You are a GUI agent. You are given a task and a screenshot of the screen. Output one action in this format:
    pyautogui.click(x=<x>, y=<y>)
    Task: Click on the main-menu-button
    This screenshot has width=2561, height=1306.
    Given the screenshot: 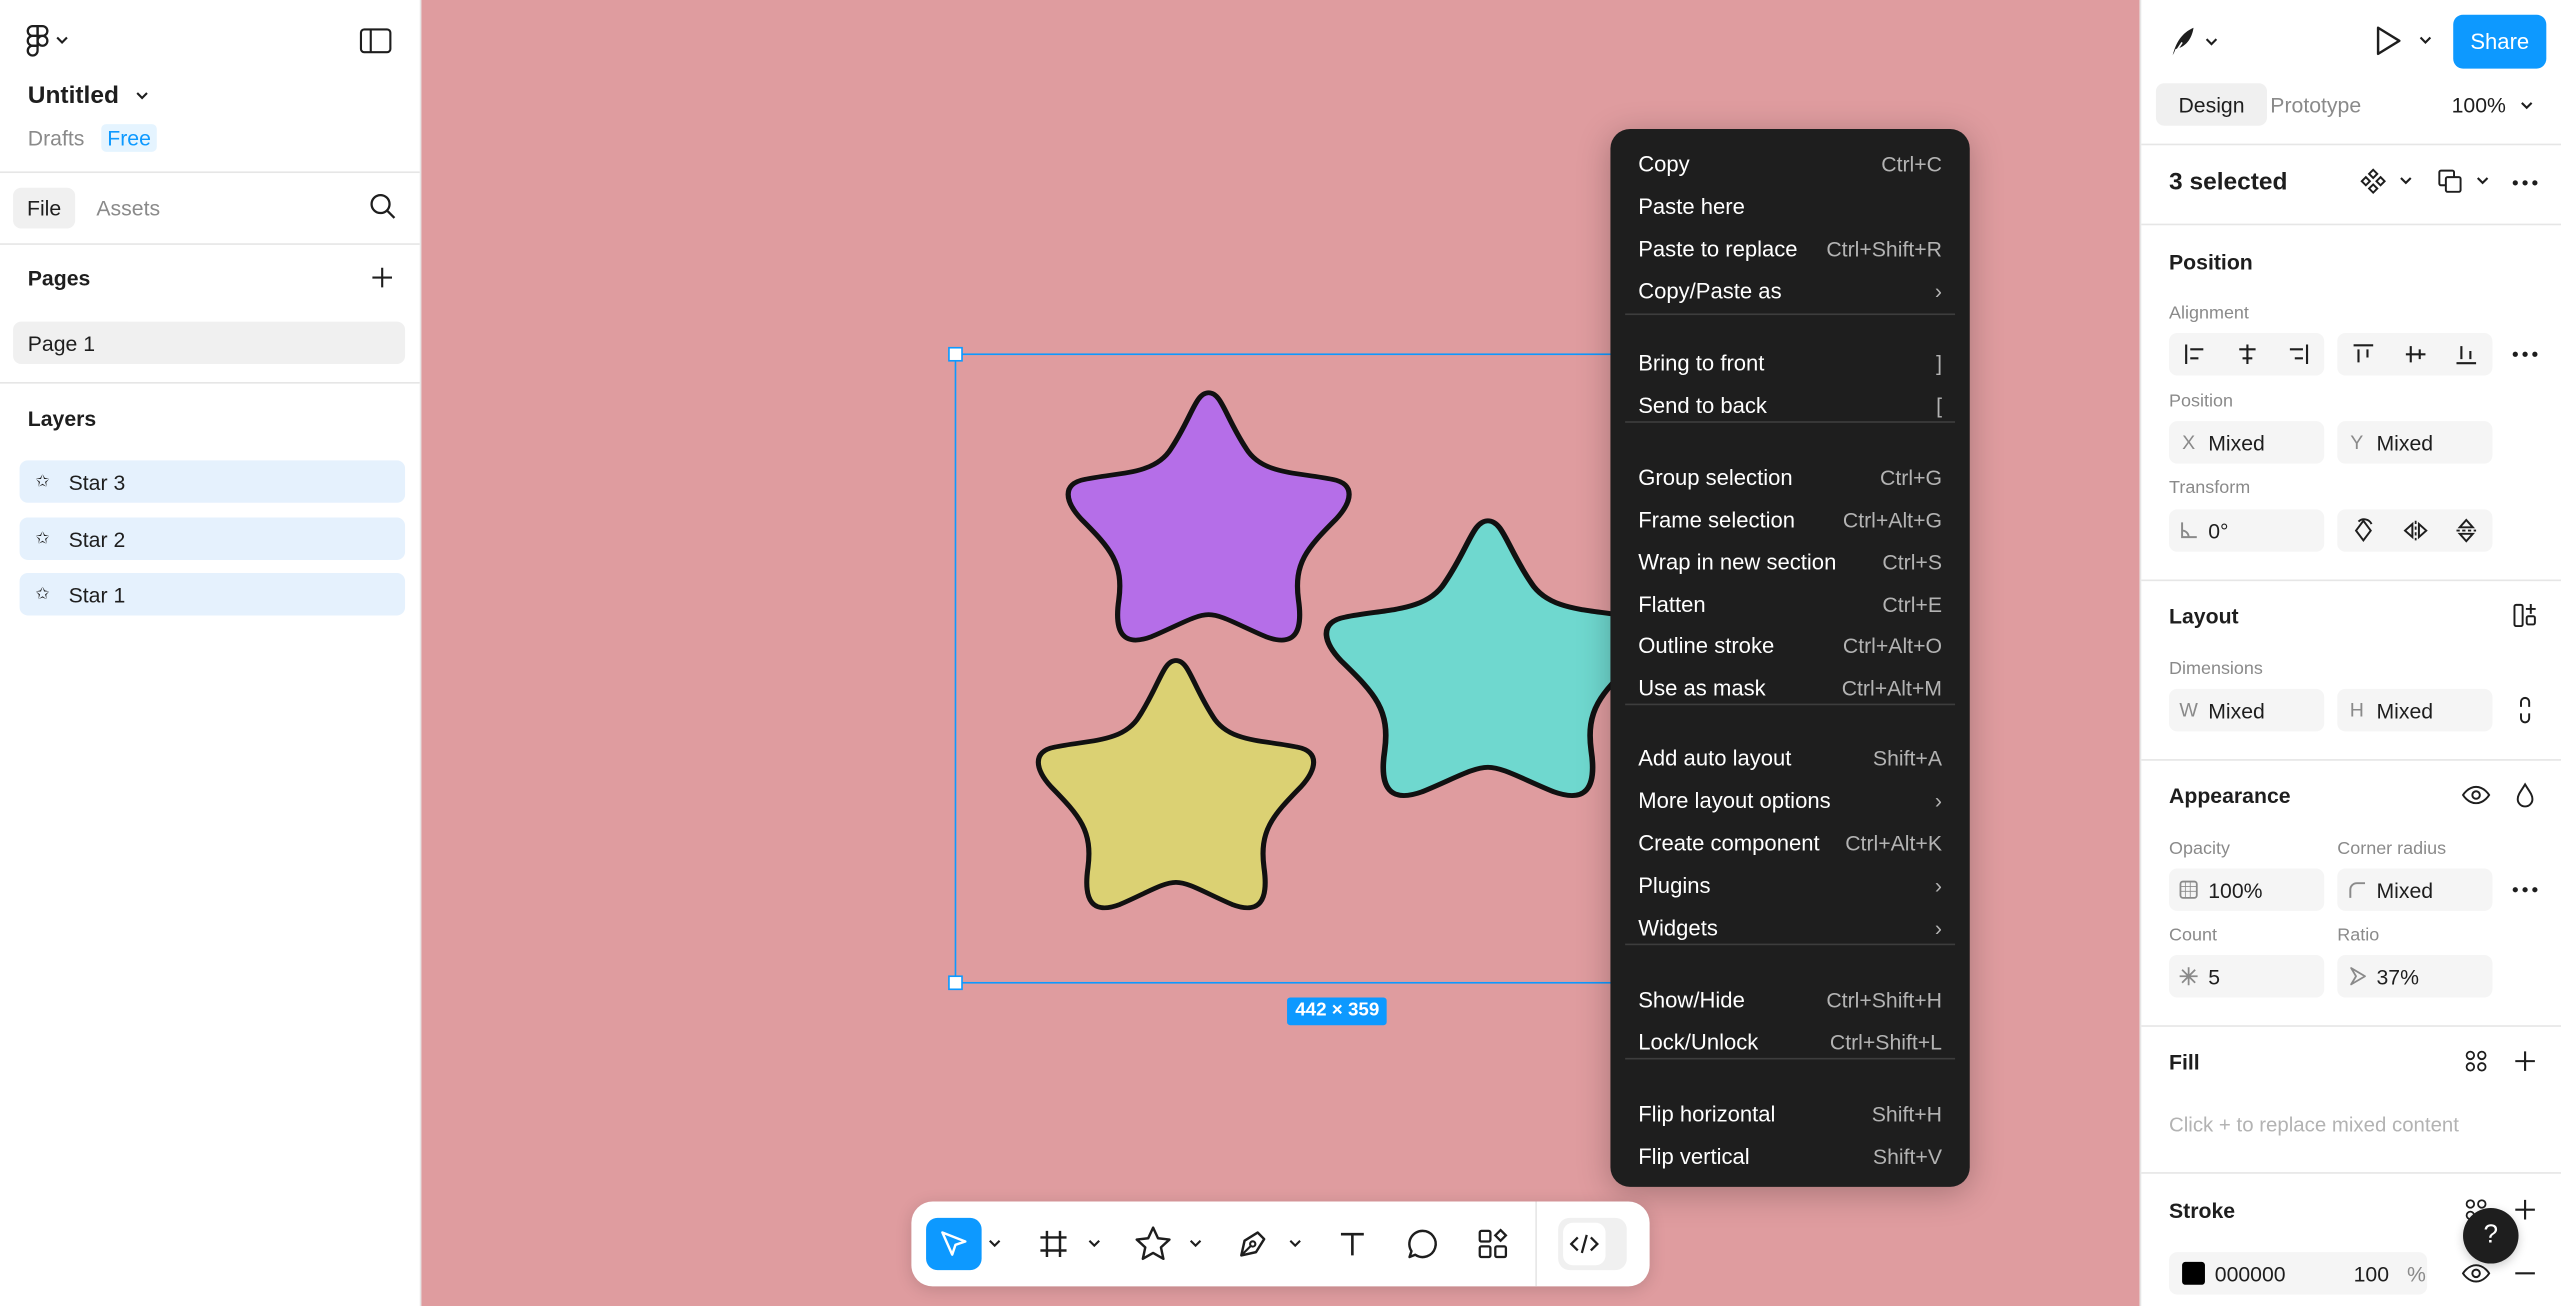 What is the action you would take?
    pyautogui.click(x=52, y=41)
    